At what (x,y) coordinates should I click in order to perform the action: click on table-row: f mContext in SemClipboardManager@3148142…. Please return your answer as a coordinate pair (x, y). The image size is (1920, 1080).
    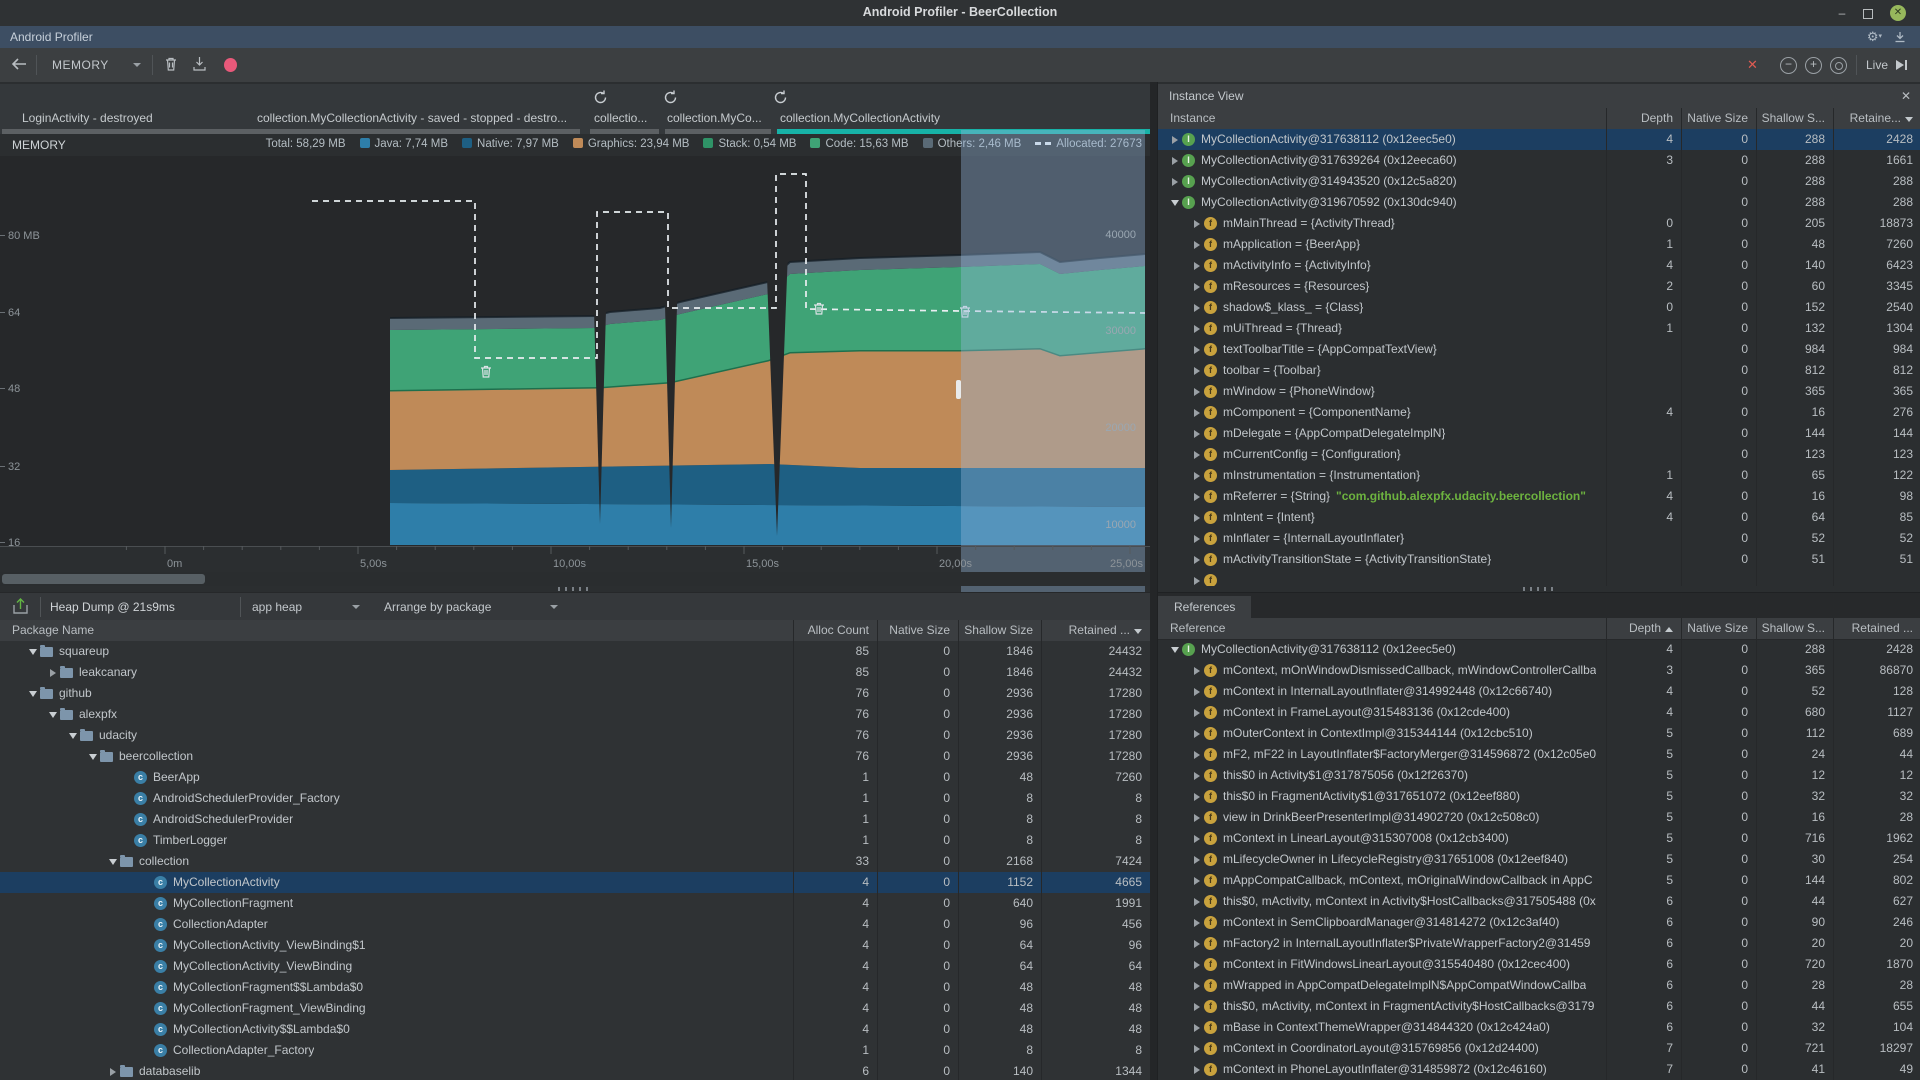
    Looking at the image, I should click on (1539, 922).